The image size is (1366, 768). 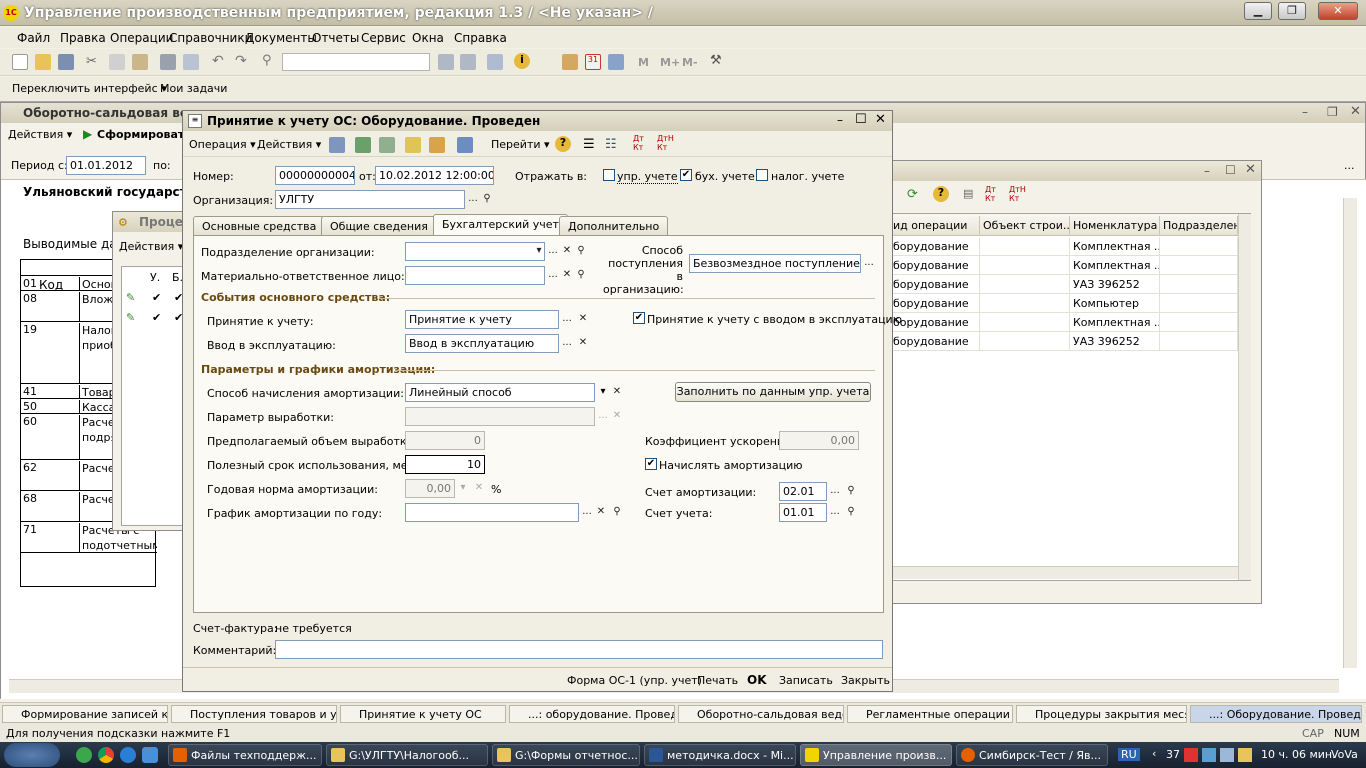 What do you see at coordinates (1305, 112) in the screenshot?
I see `mdi-minimize-icon: –` at bounding box center [1305, 112].